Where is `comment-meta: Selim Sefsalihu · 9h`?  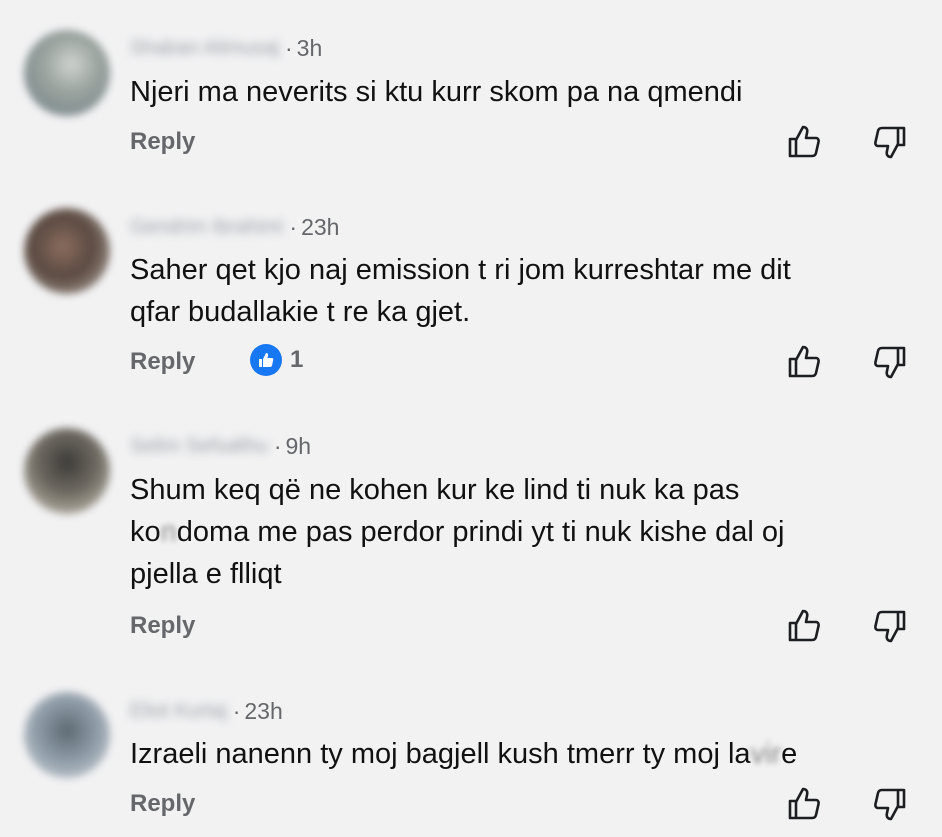 comment-meta: Selim Sefsalihu · 9h is located at coordinates (220, 446).